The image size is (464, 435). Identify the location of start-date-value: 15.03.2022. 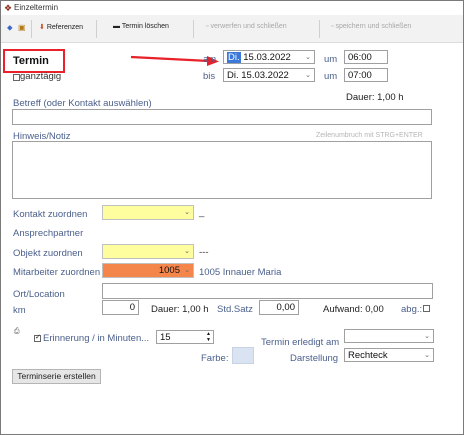
(267, 57).